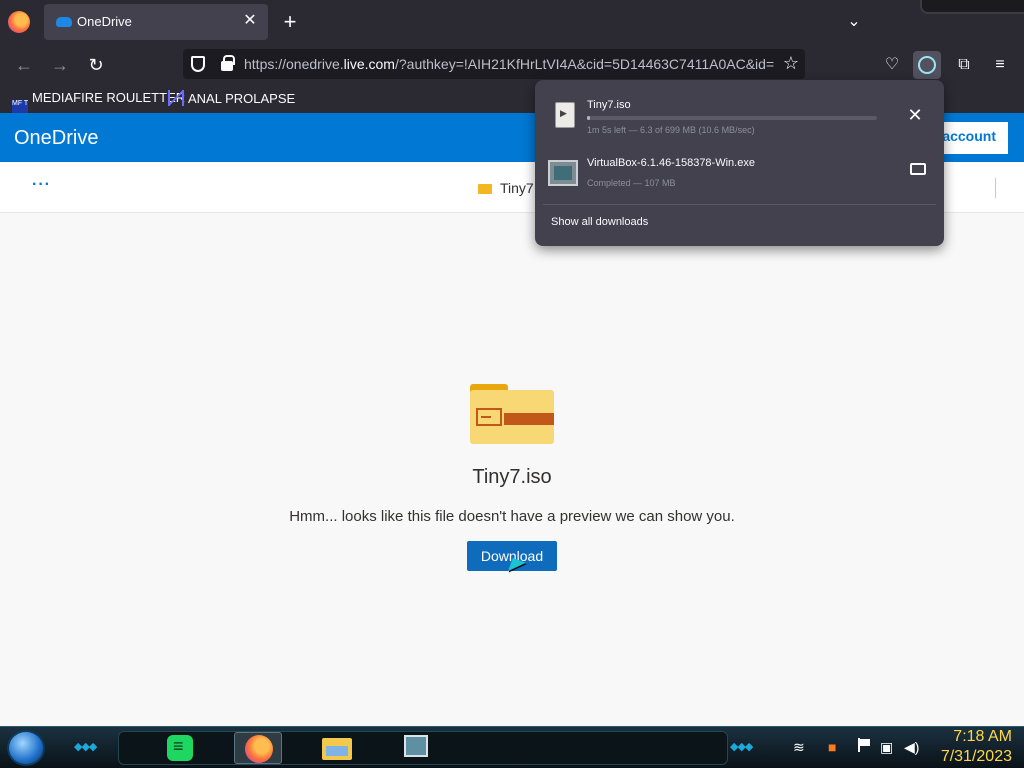 This screenshot has height=768, width=1024. What do you see at coordinates (512, 414) in the screenshot?
I see `file-type-folder-icon` at bounding box center [512, 414].